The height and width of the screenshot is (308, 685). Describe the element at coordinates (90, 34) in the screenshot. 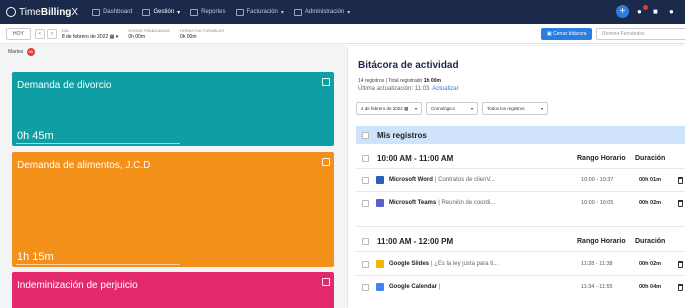

I see `date-picker: DÍA 8 de febrero de 2022 ▦ ▾` at that location.